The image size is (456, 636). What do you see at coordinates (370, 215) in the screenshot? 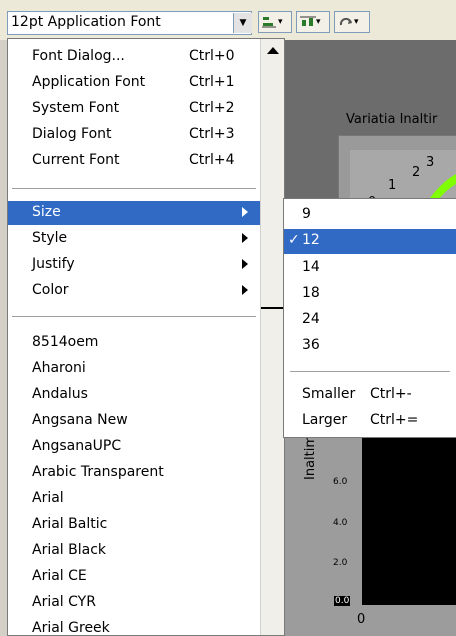
I see `size-option: 9` at bounding box center [370, 215].